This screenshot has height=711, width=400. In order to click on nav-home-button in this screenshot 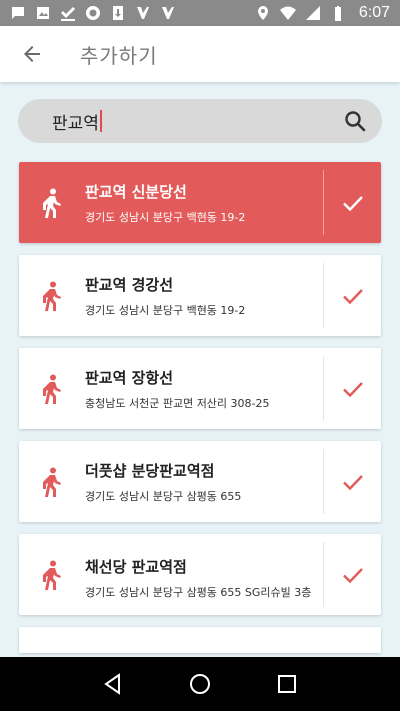, I will do `click(200, 684)`.